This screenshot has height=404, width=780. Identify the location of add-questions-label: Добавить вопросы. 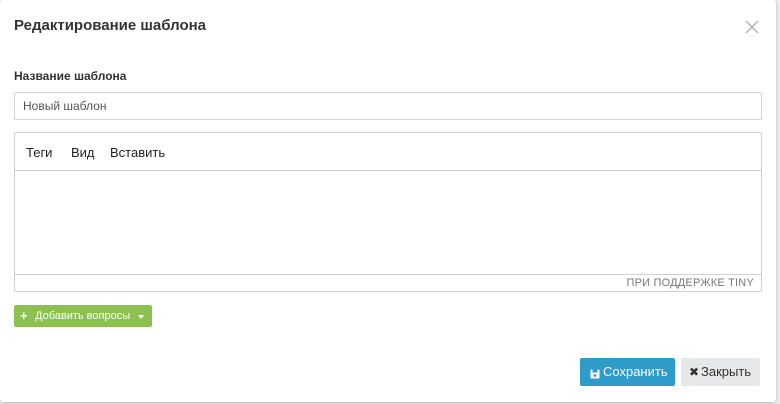
(83, 316).